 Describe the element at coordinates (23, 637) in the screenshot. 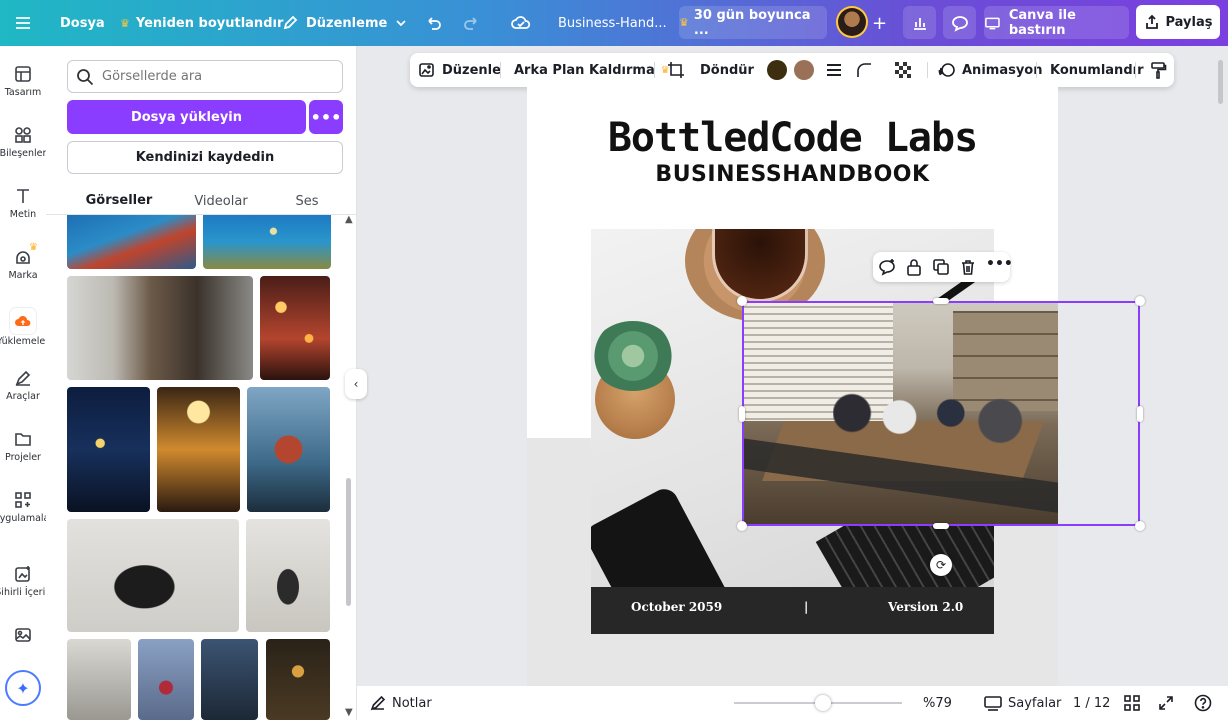

I see `rail-item-images` at that location.